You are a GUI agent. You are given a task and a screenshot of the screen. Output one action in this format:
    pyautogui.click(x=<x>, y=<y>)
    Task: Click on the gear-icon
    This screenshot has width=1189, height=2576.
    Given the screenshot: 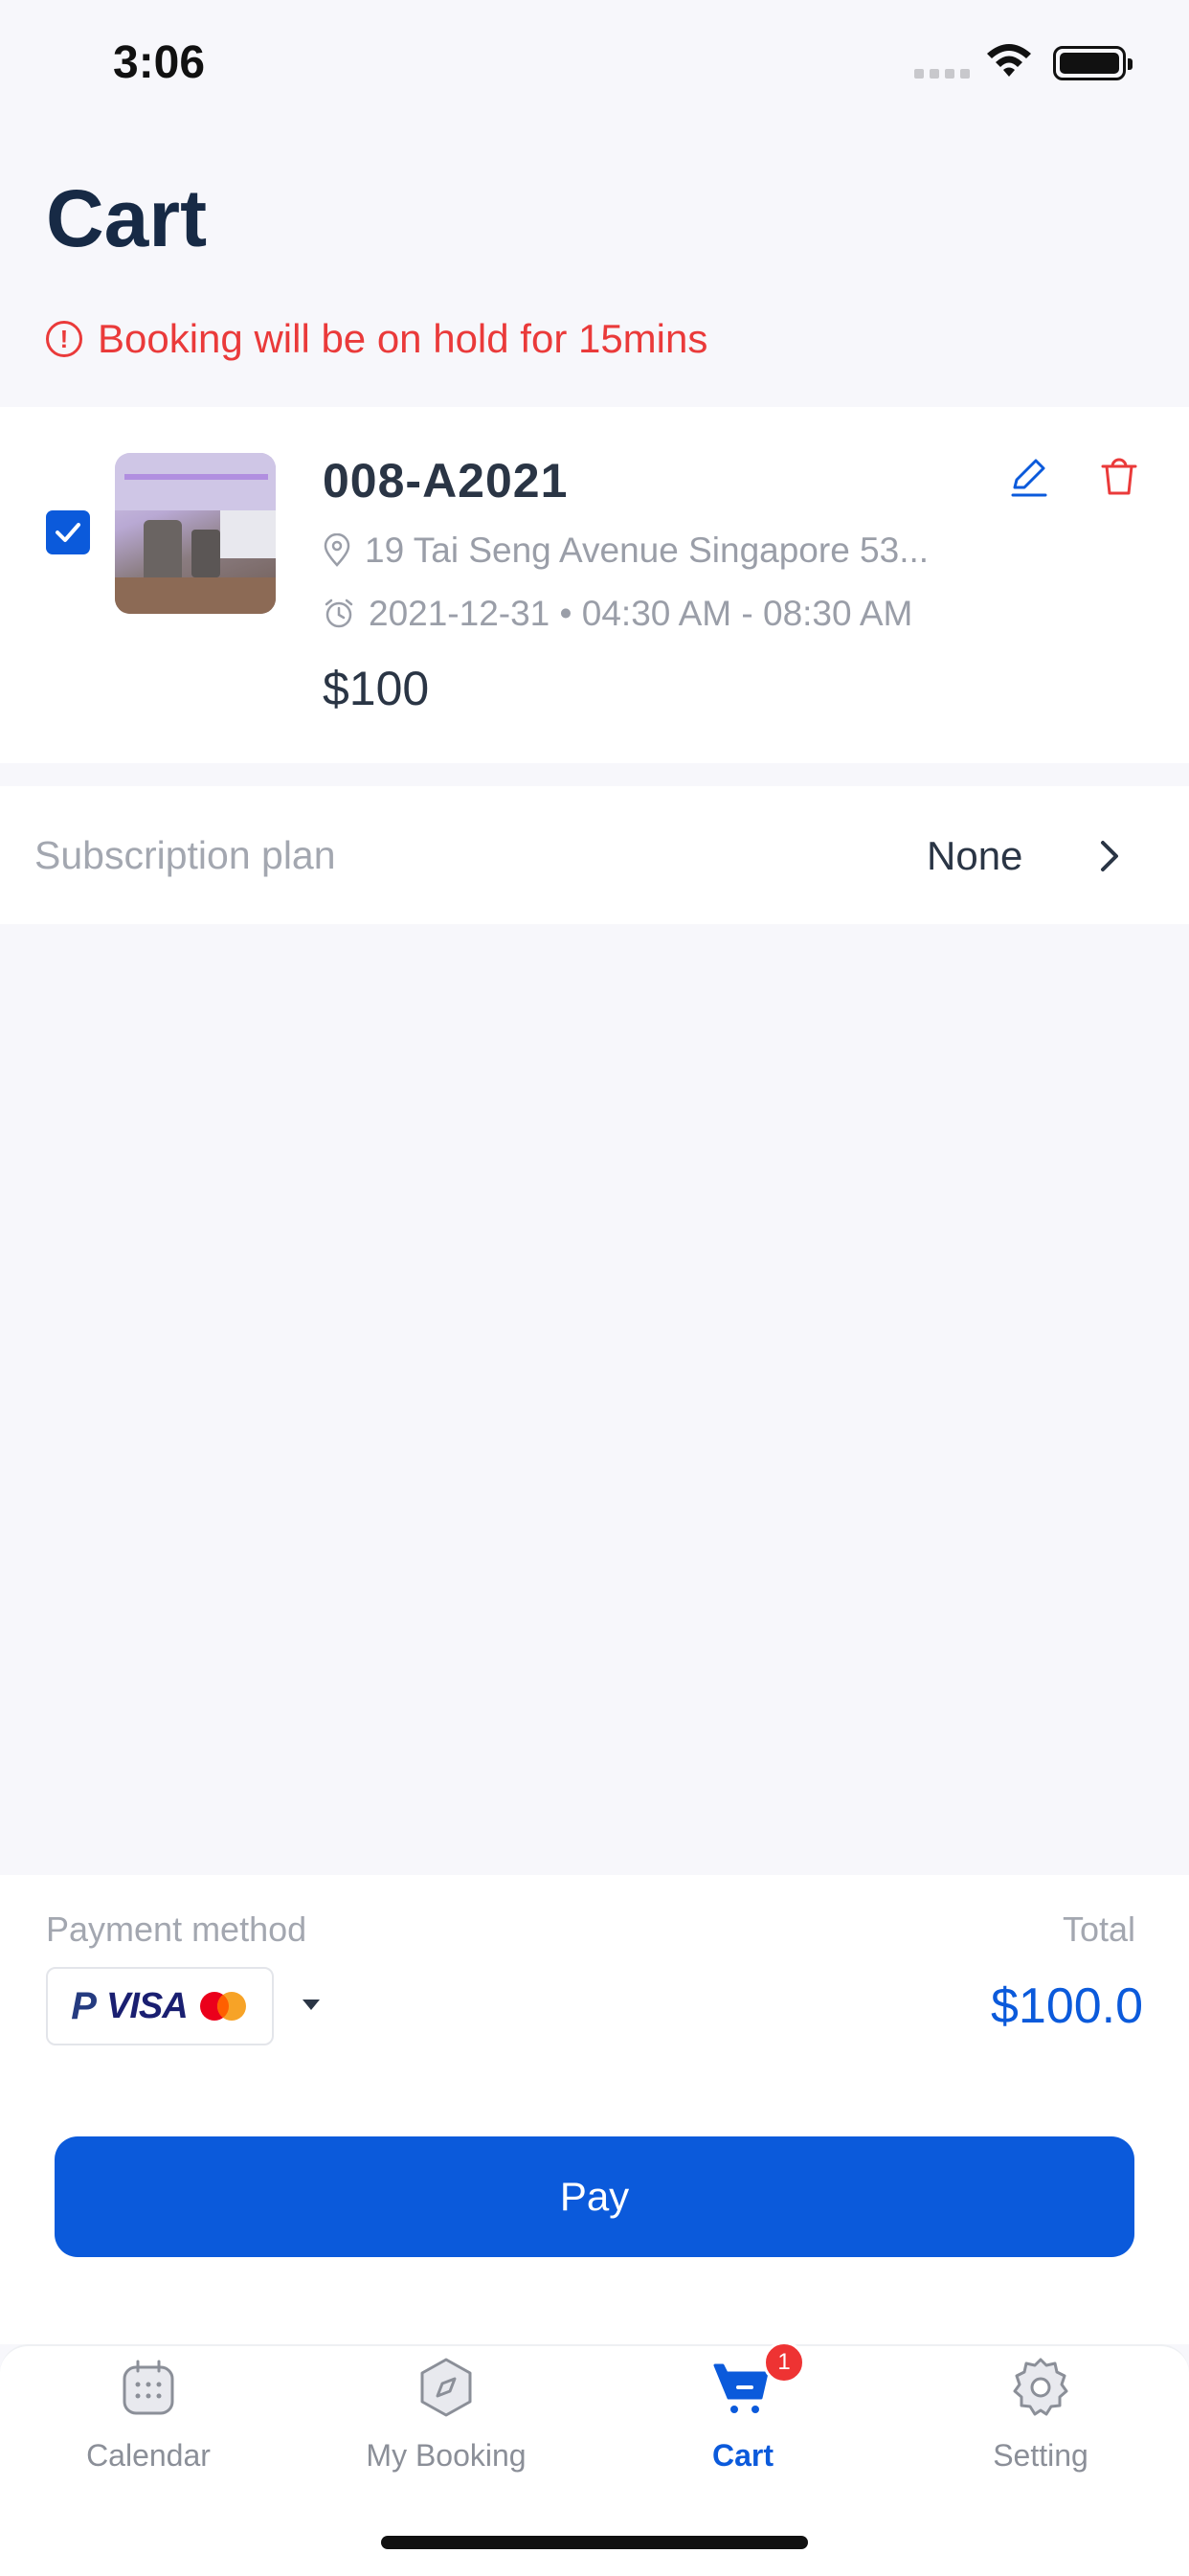 What is the action you would take?
    pyautogui.click(x=1040, y=2387)
    